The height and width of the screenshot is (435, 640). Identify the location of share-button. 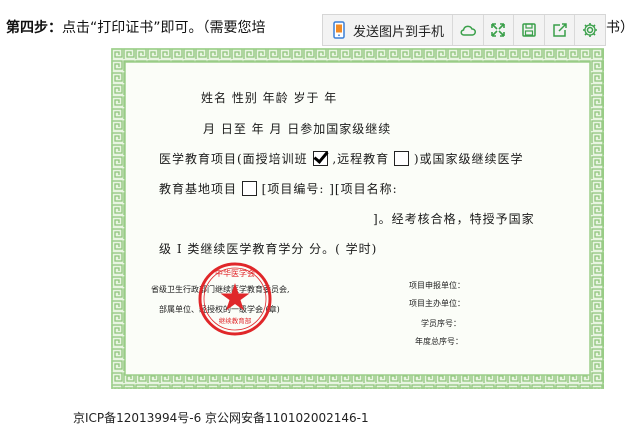
(560, 30).